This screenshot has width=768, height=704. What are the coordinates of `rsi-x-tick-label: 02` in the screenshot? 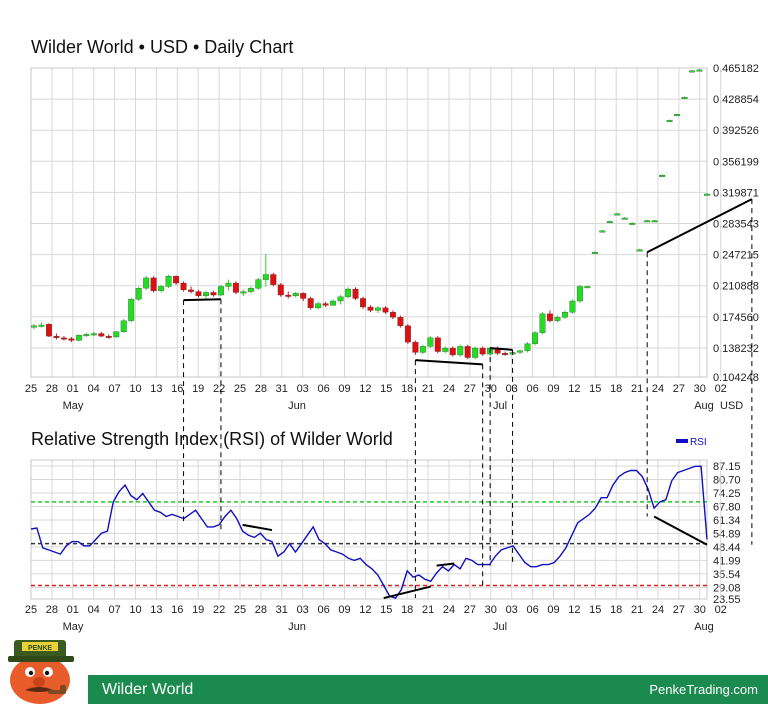 It's located at (721, 610).